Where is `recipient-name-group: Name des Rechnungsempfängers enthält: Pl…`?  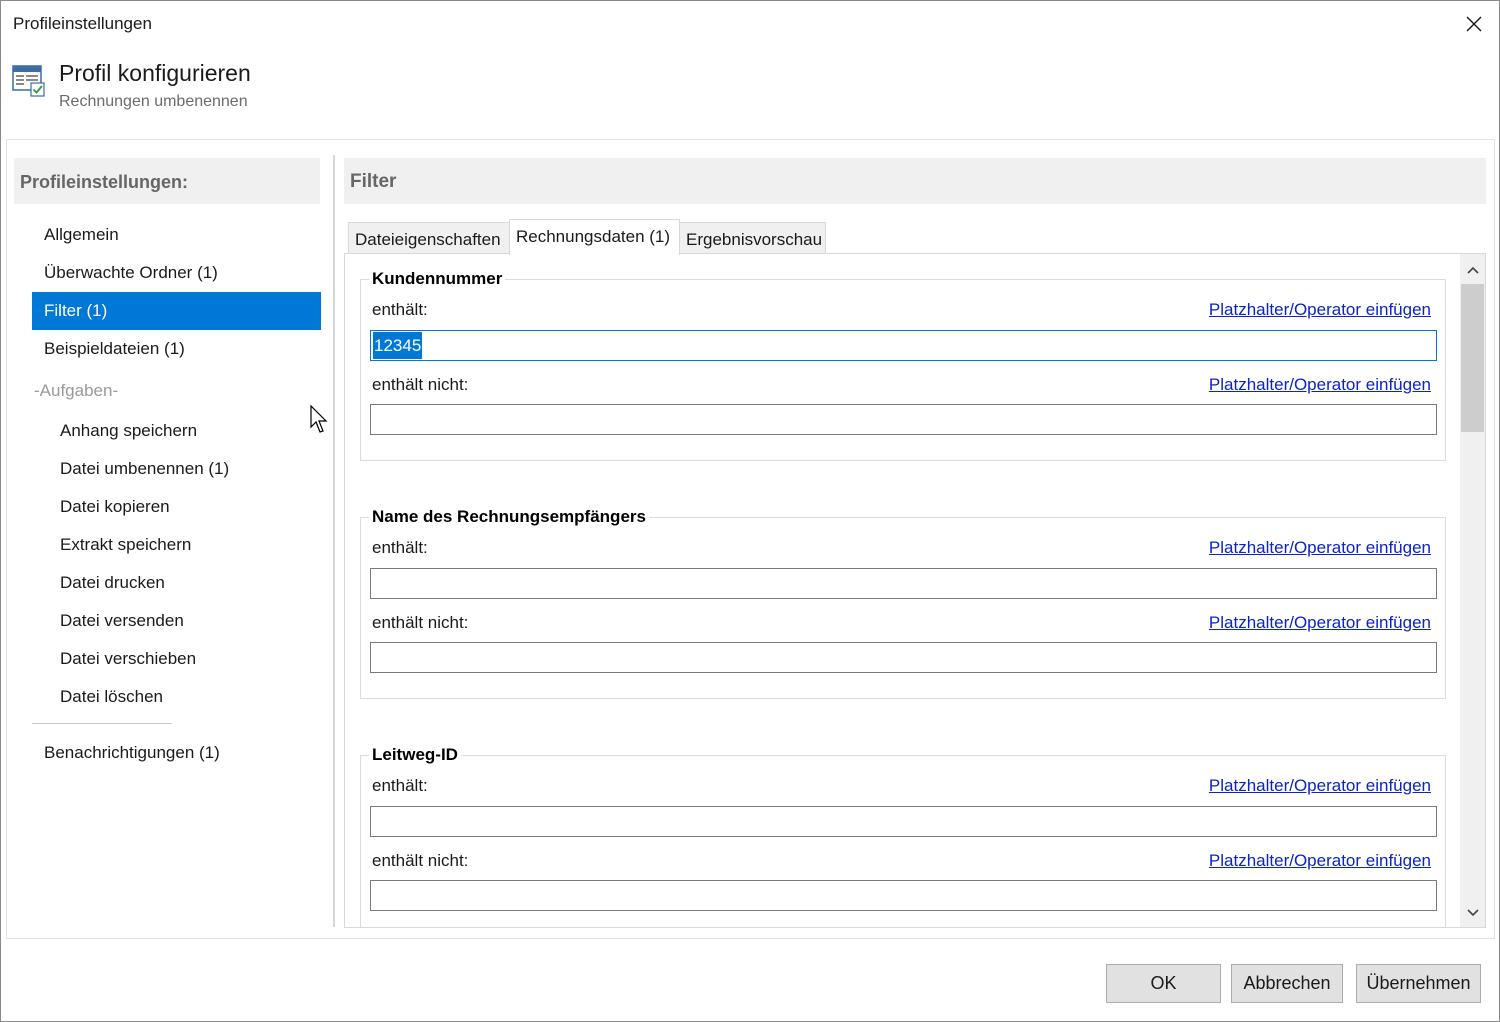 recipient-name-group: Name des Rechnungsempfängers enthält: Pl… is located at coordinates (903, 603).